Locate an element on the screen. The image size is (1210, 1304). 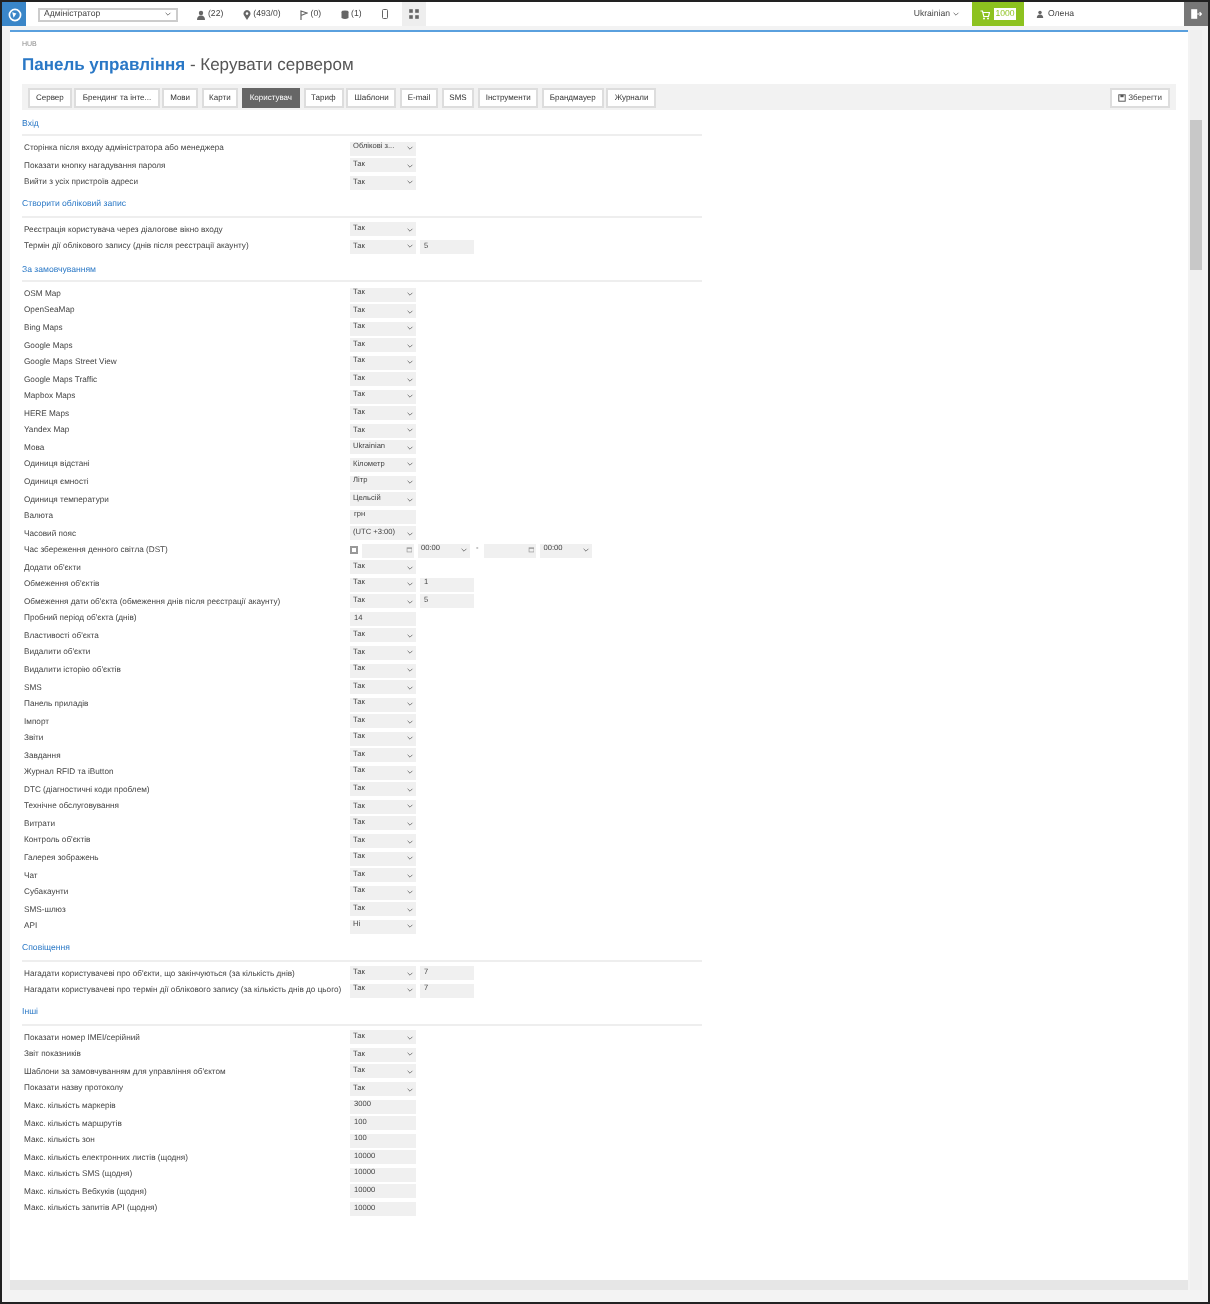
phone-icon is located at coordinates (384, 14).